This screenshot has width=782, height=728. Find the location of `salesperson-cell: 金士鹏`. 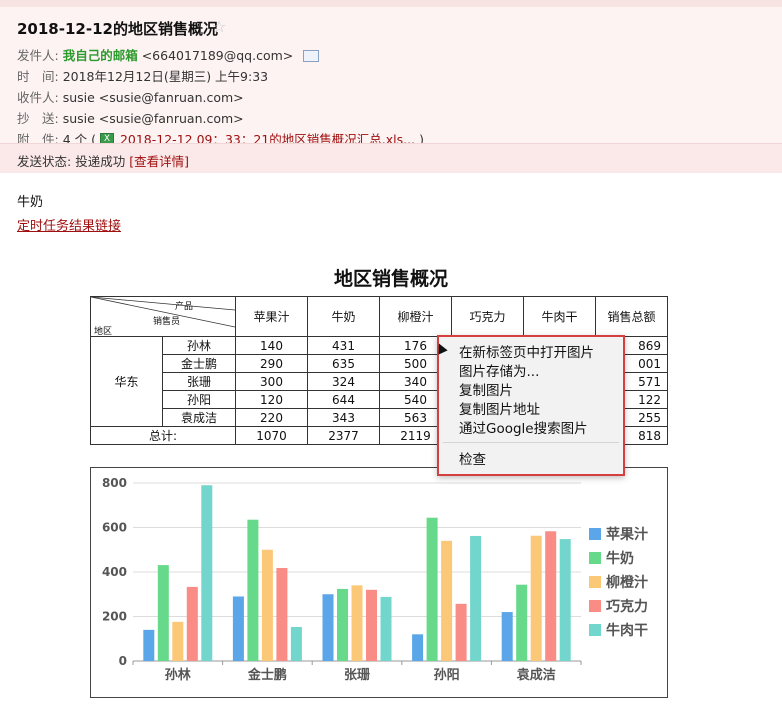

salesperson-cell: 金士鹏 is located at coordinates (199, 363).